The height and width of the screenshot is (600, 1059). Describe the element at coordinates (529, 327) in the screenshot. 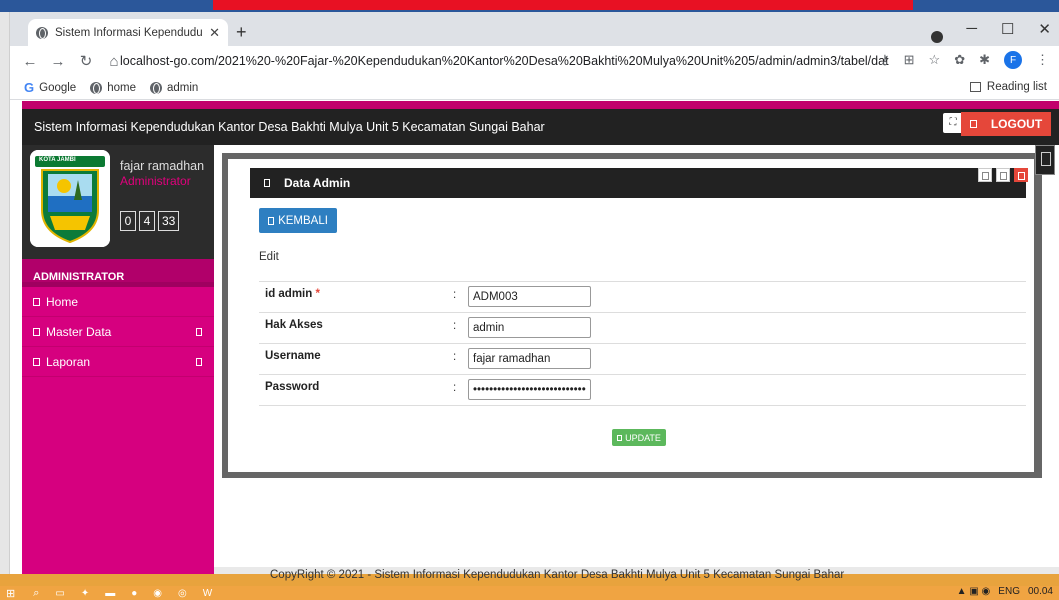

I see `hak-akses-input` at that location.